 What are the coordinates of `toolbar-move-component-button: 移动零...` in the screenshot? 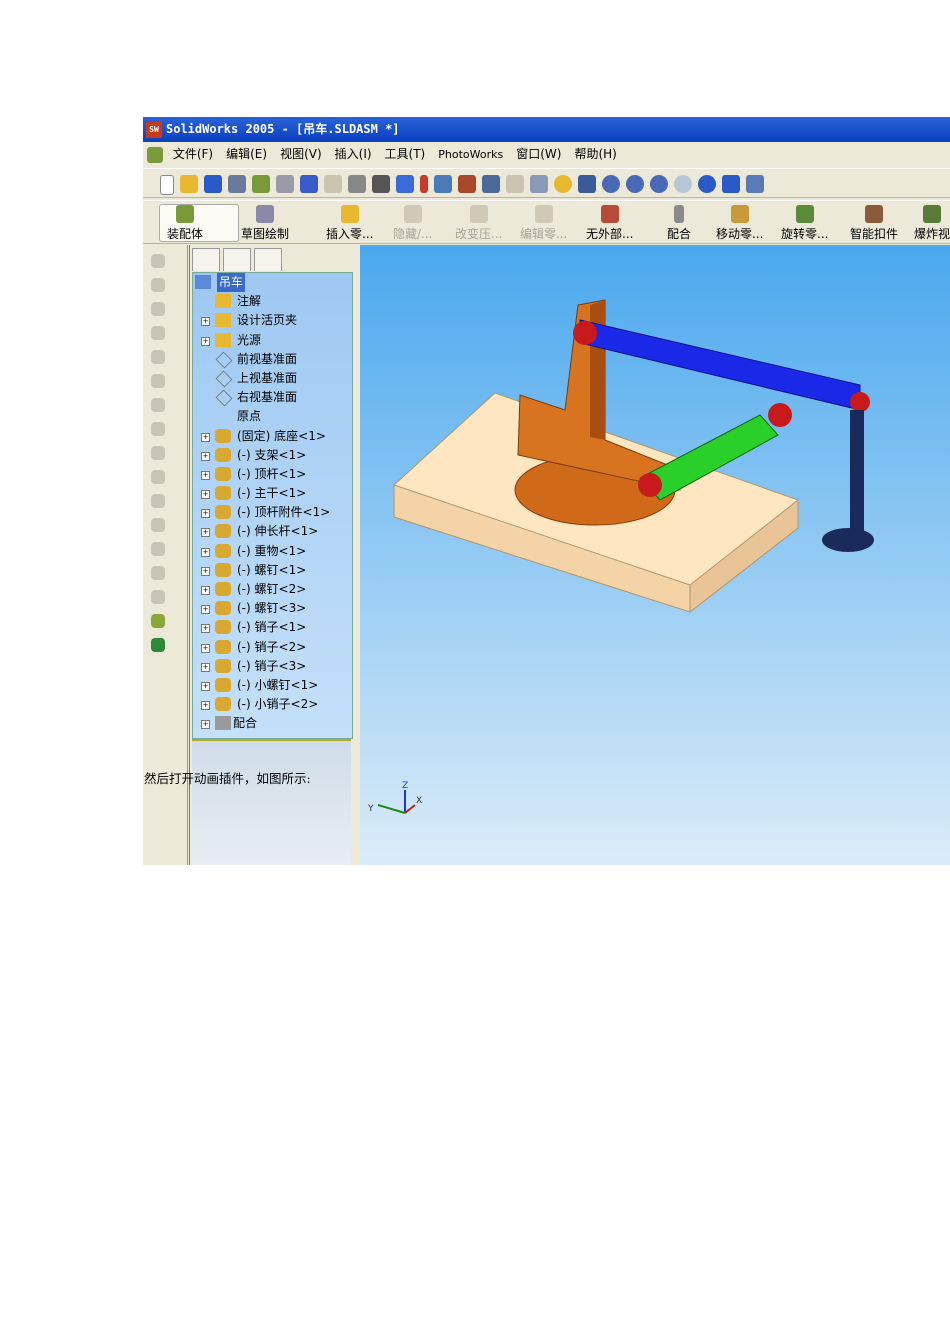 It's located at (739, 223).